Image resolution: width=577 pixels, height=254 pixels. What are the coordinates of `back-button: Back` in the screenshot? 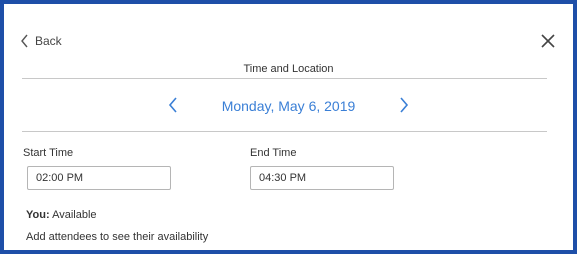 It's located at (41, 41).